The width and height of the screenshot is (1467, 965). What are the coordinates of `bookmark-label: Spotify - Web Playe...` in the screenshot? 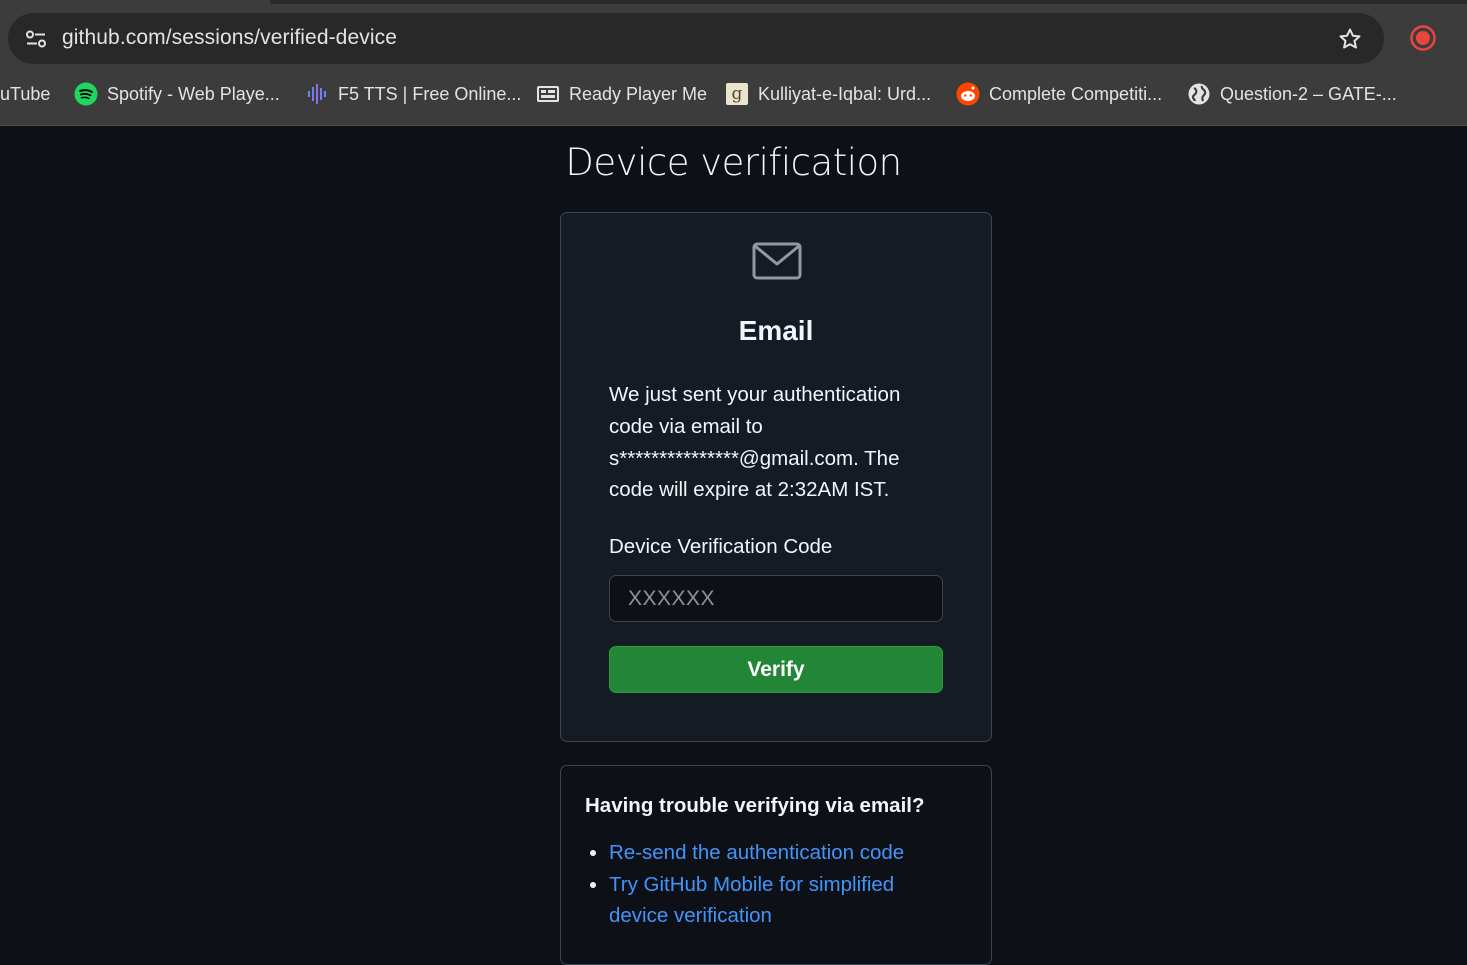 It's located at (193, 93).